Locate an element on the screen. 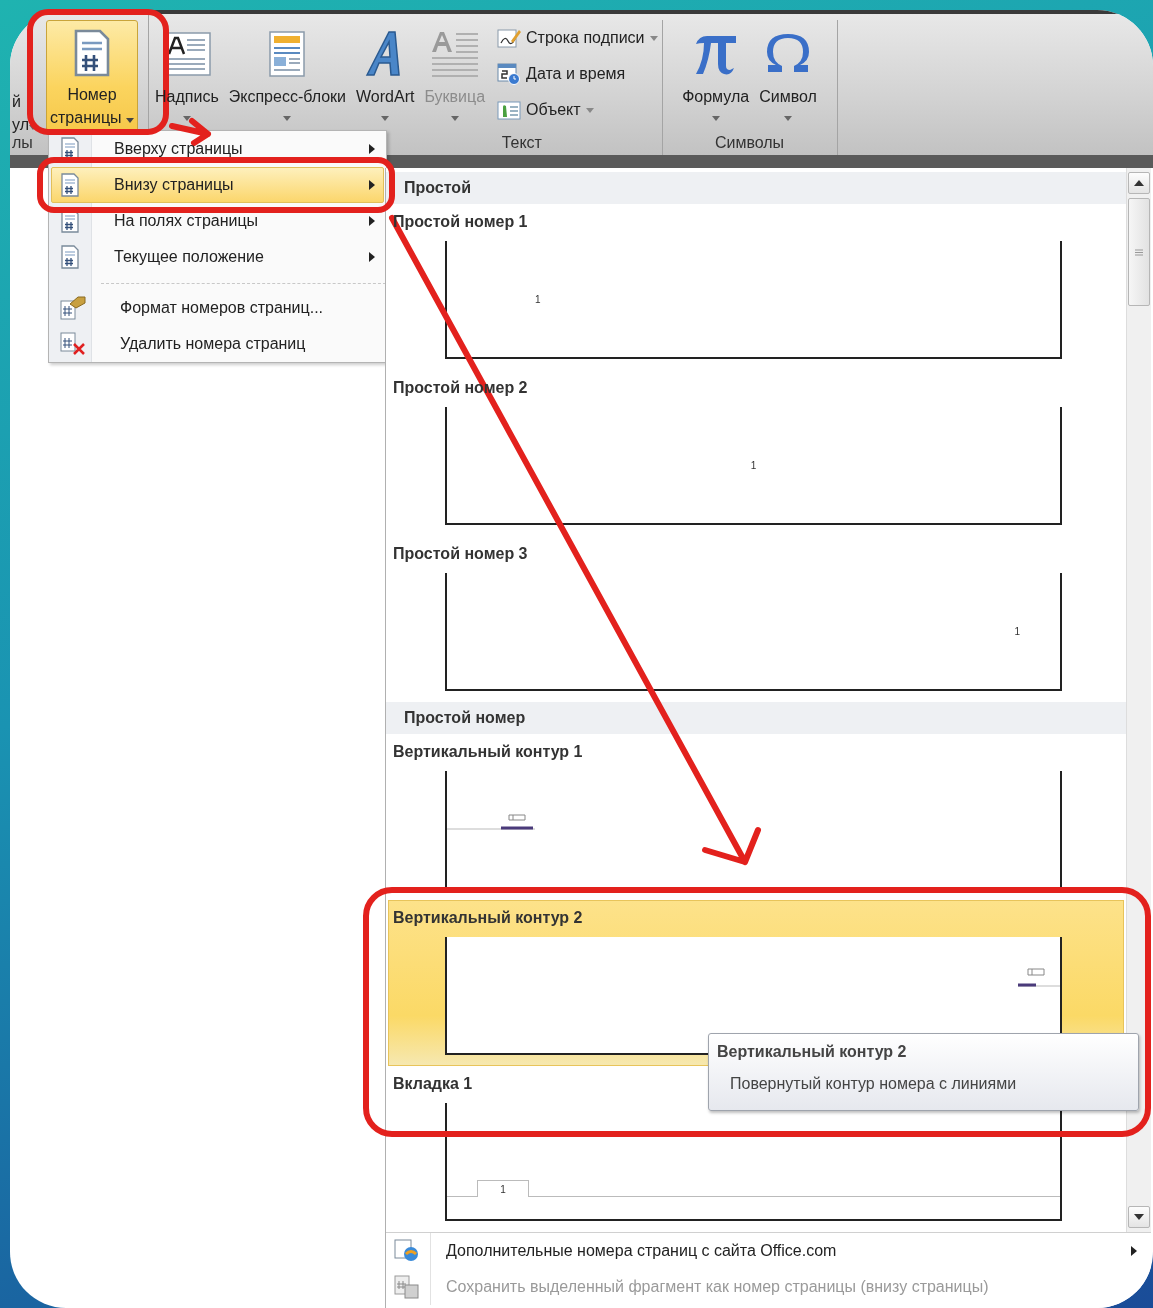  item-title: Вертикальный контур 2 is located at coordinates (488, 918).